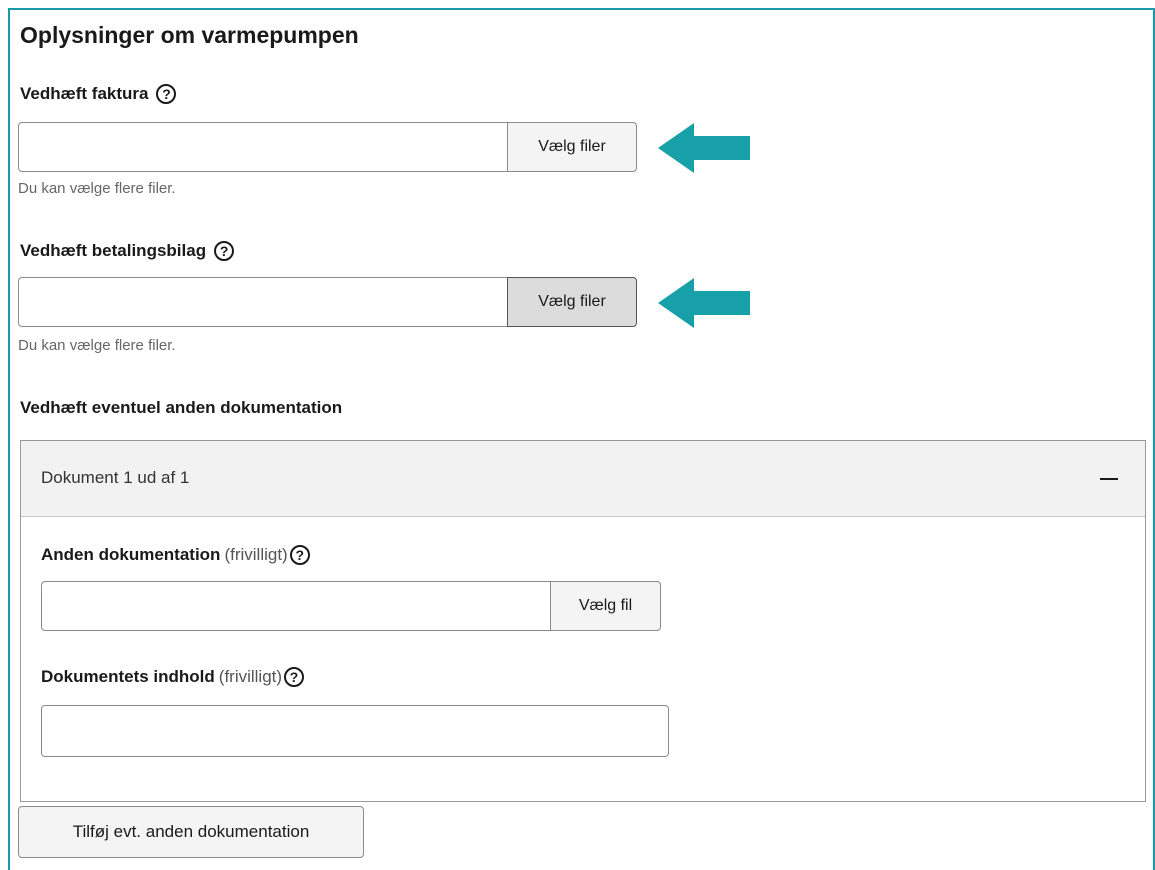  I want to click on content-label: Dokumentets indhold, so click(128, 676).